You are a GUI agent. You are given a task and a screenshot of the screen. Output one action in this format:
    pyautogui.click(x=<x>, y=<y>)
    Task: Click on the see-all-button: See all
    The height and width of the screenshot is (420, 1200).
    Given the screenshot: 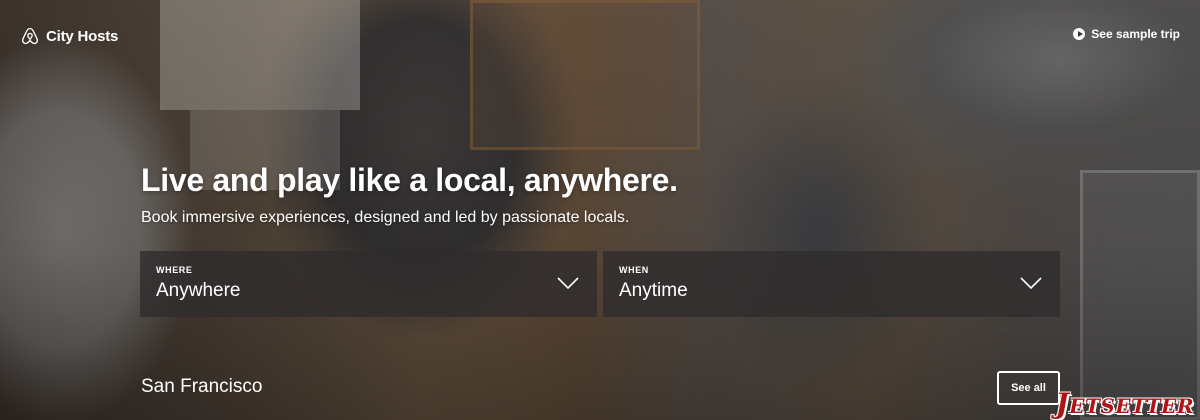 What is the action you would take?
    pyautogui.click(x=1028, y=388)
    